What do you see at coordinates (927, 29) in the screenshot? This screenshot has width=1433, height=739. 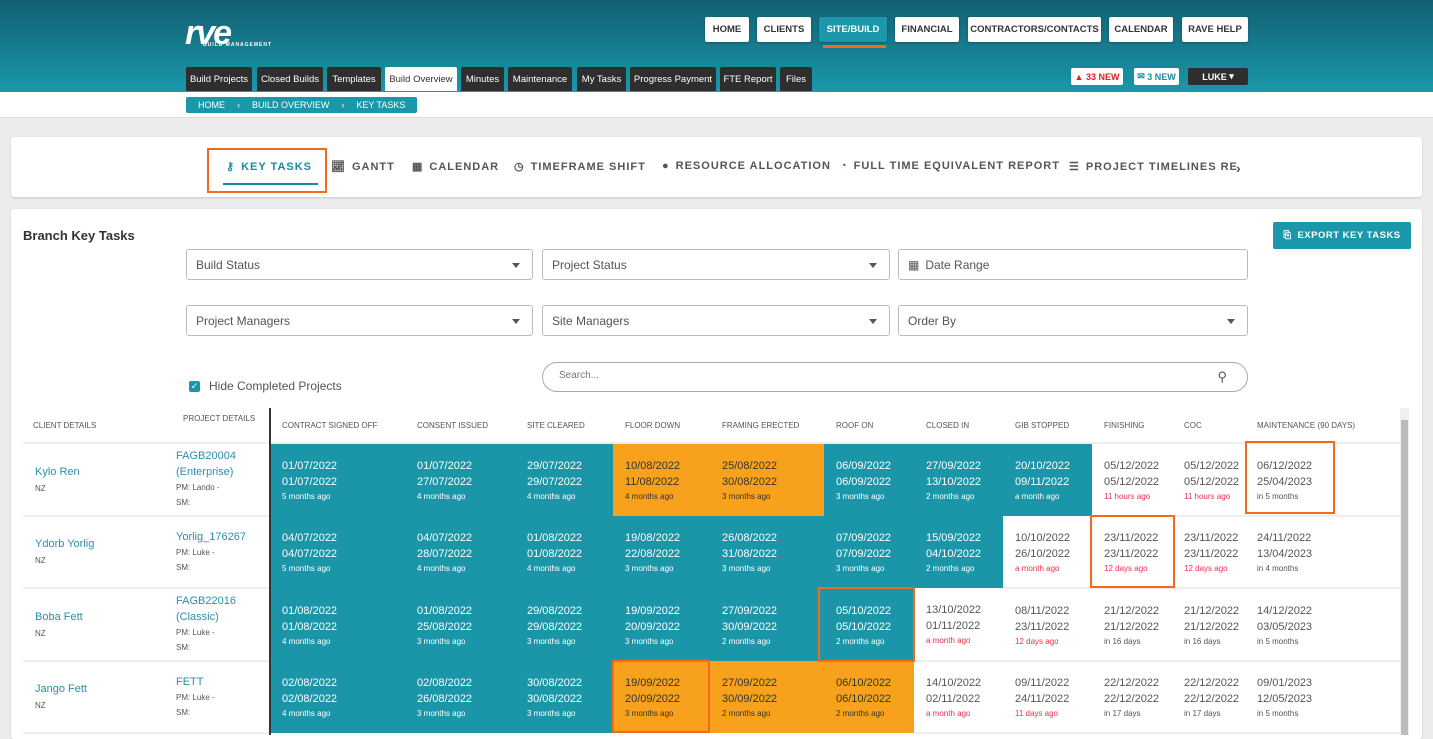 I see `nav-financial: FINANCIAL` at bounding box center [927, 29].